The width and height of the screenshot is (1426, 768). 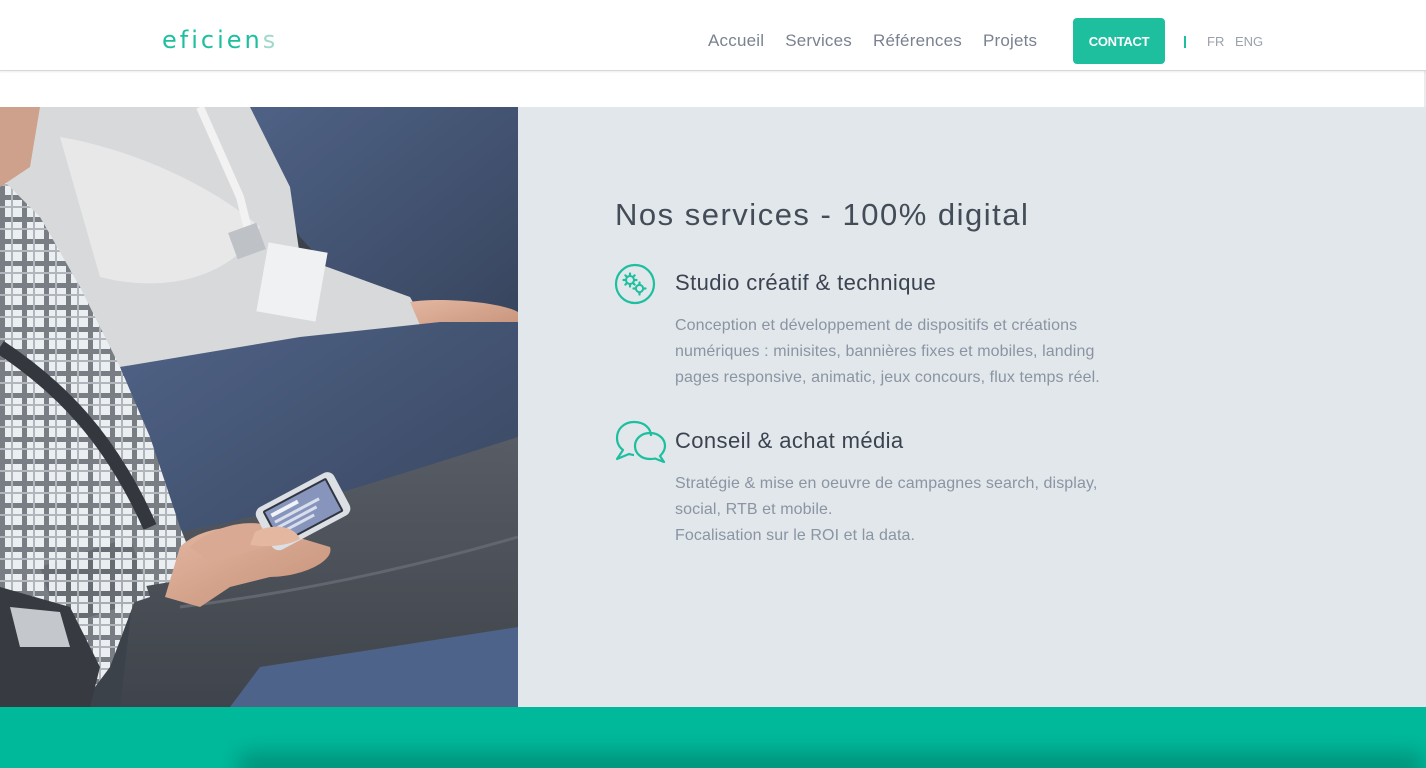 I want to click on nav-references: Références, so click(x=917, y=41).